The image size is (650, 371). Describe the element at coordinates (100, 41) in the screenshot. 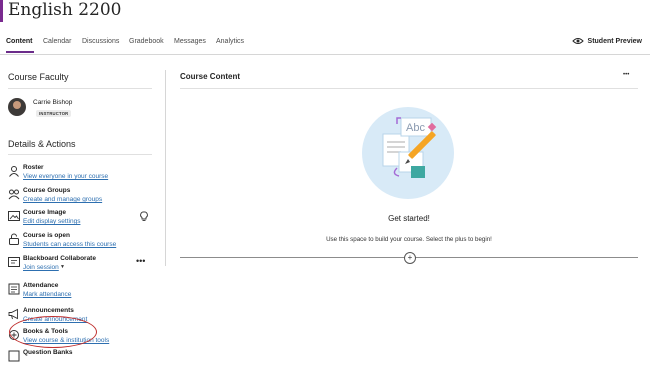

I see `tab-discussions: Discussions` at that location.